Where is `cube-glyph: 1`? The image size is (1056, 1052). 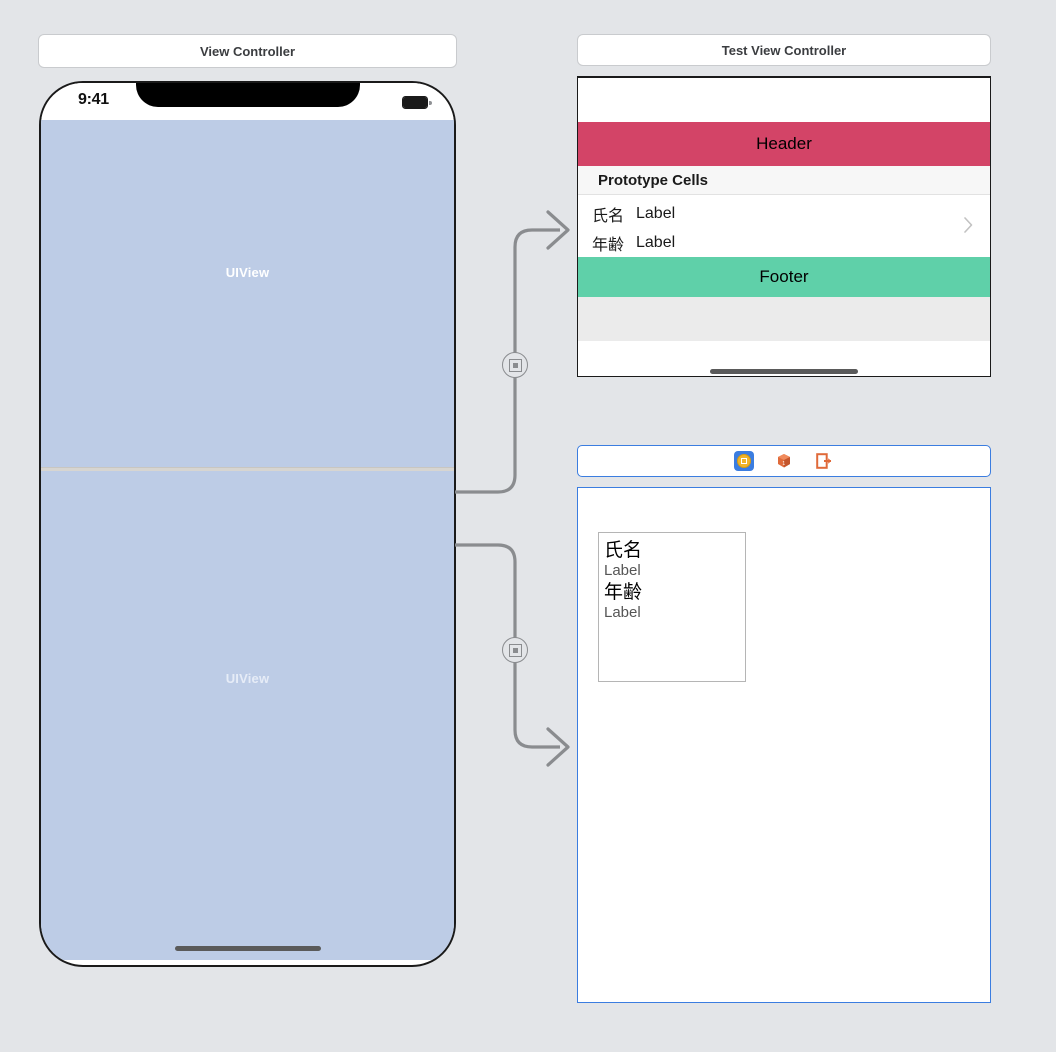 cube-glyph: 1 is located at coordinates (784, 461).